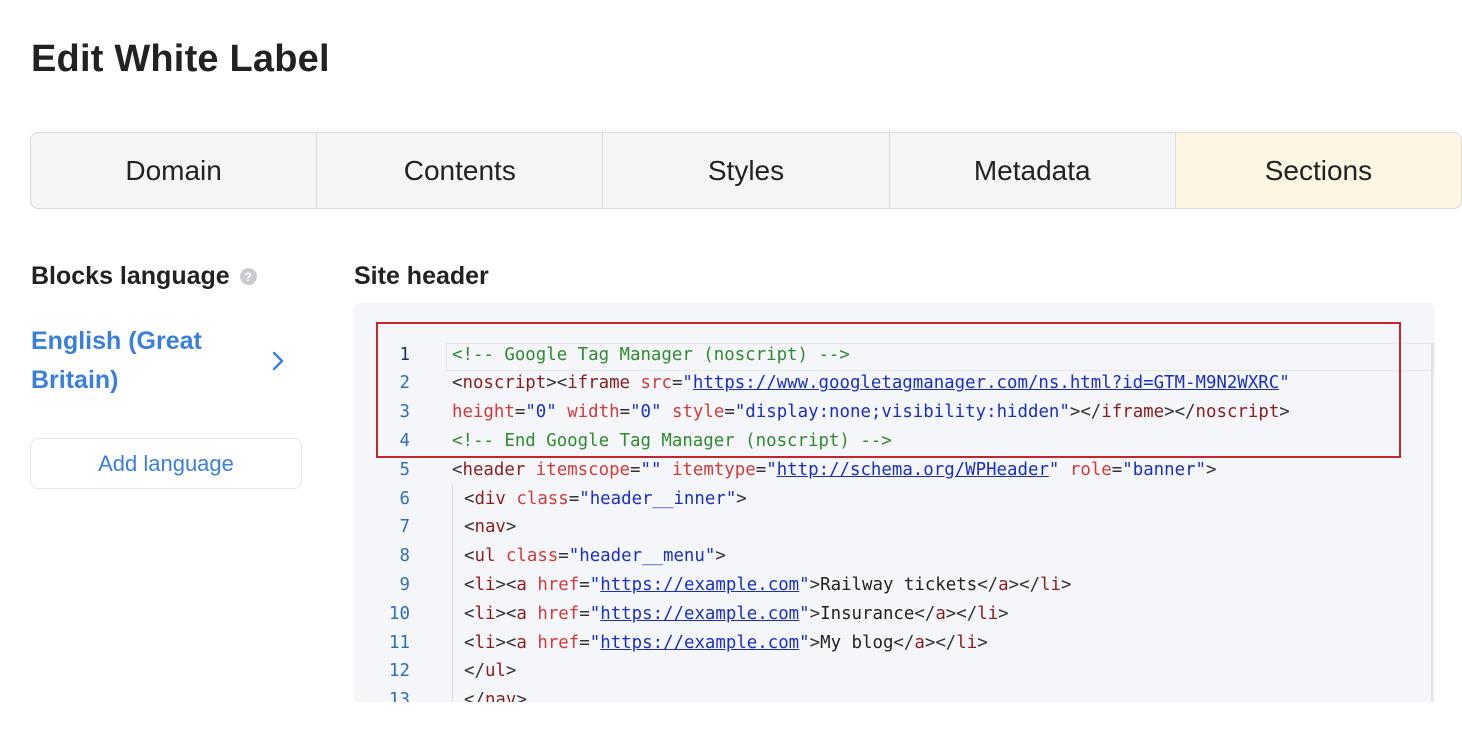 This screenshot has width=1462, height=742. What do you see at coordinates (746, 170) in the screenshot?
I see `tab-styles: Styles` at bounding box center [746, 170].